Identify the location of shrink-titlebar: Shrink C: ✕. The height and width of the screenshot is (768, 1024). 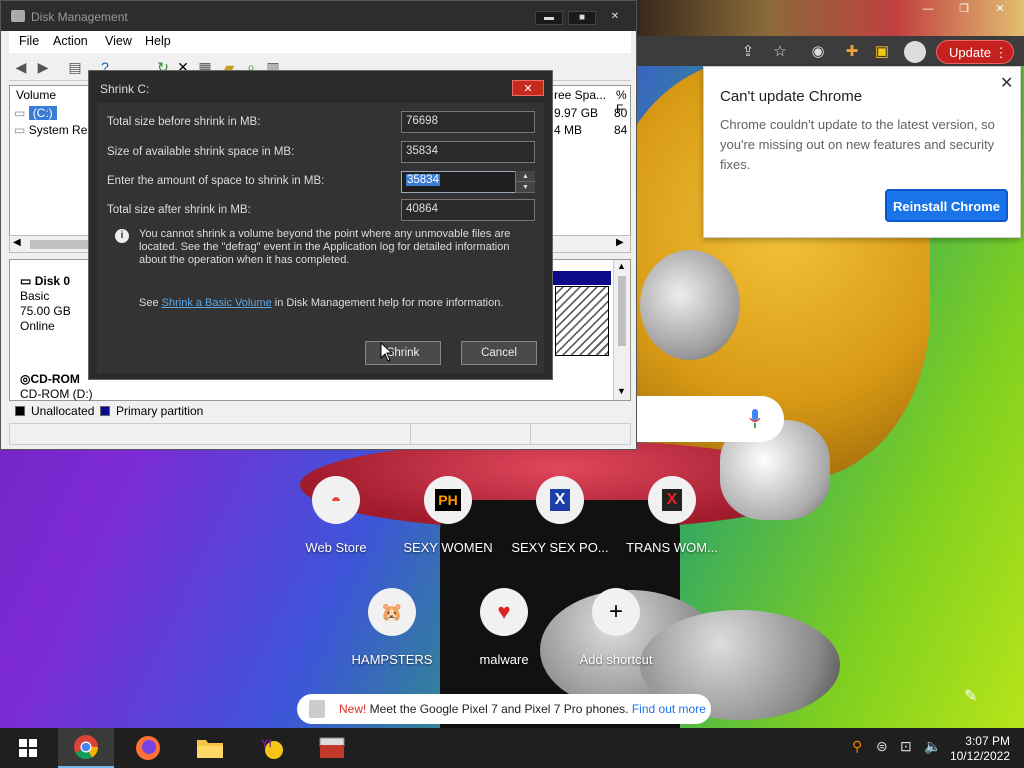
(320, 87).